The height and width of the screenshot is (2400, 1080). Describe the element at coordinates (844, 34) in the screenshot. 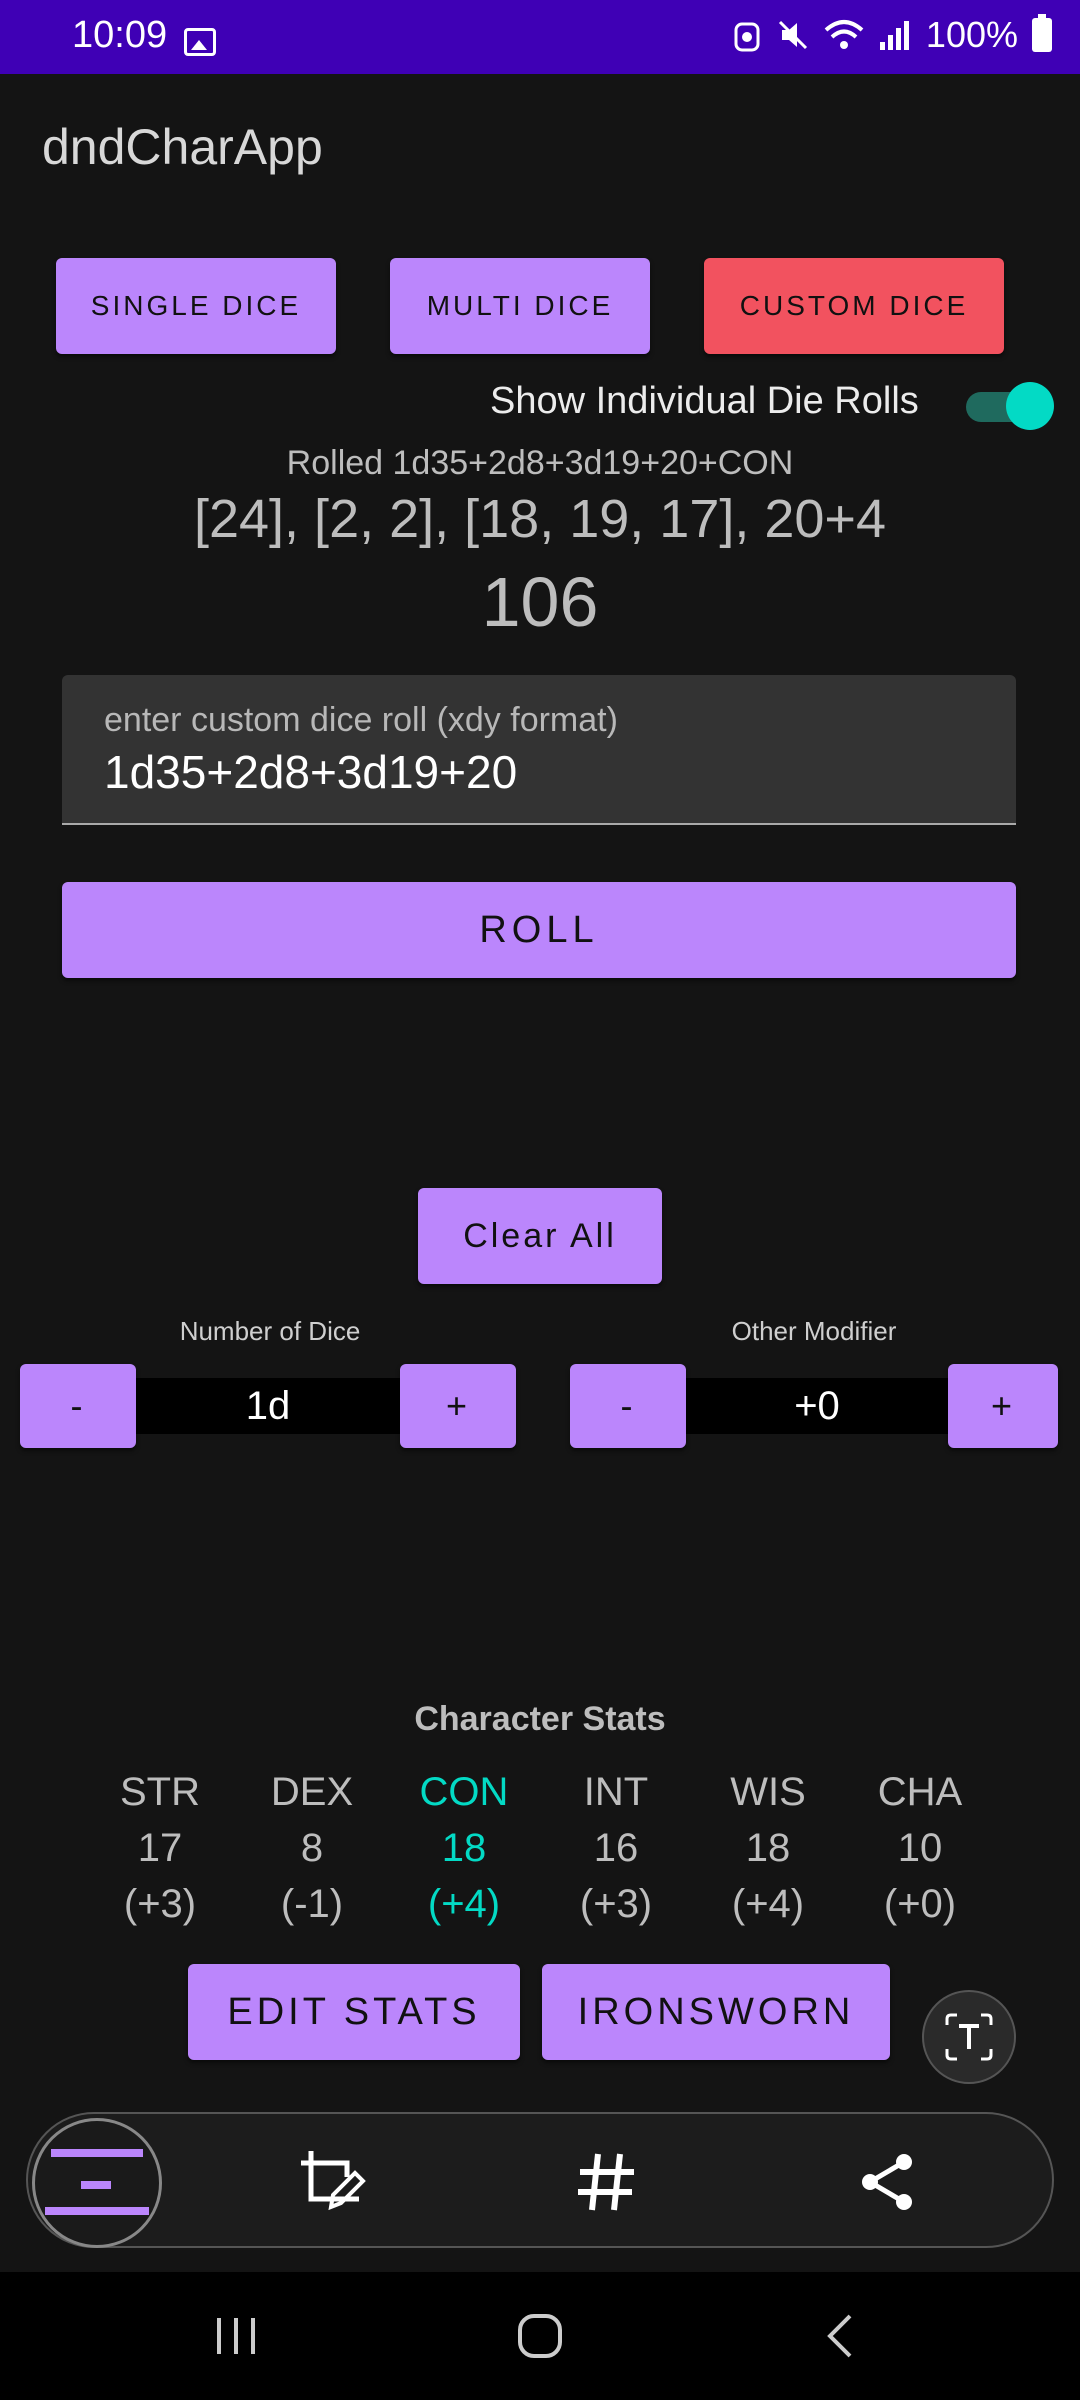

I see `wifi-icon` at that location.